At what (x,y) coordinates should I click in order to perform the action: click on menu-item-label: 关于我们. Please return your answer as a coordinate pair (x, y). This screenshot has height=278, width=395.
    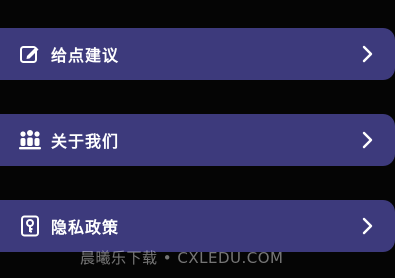
    Looking at the image, I should click on (85, 141).